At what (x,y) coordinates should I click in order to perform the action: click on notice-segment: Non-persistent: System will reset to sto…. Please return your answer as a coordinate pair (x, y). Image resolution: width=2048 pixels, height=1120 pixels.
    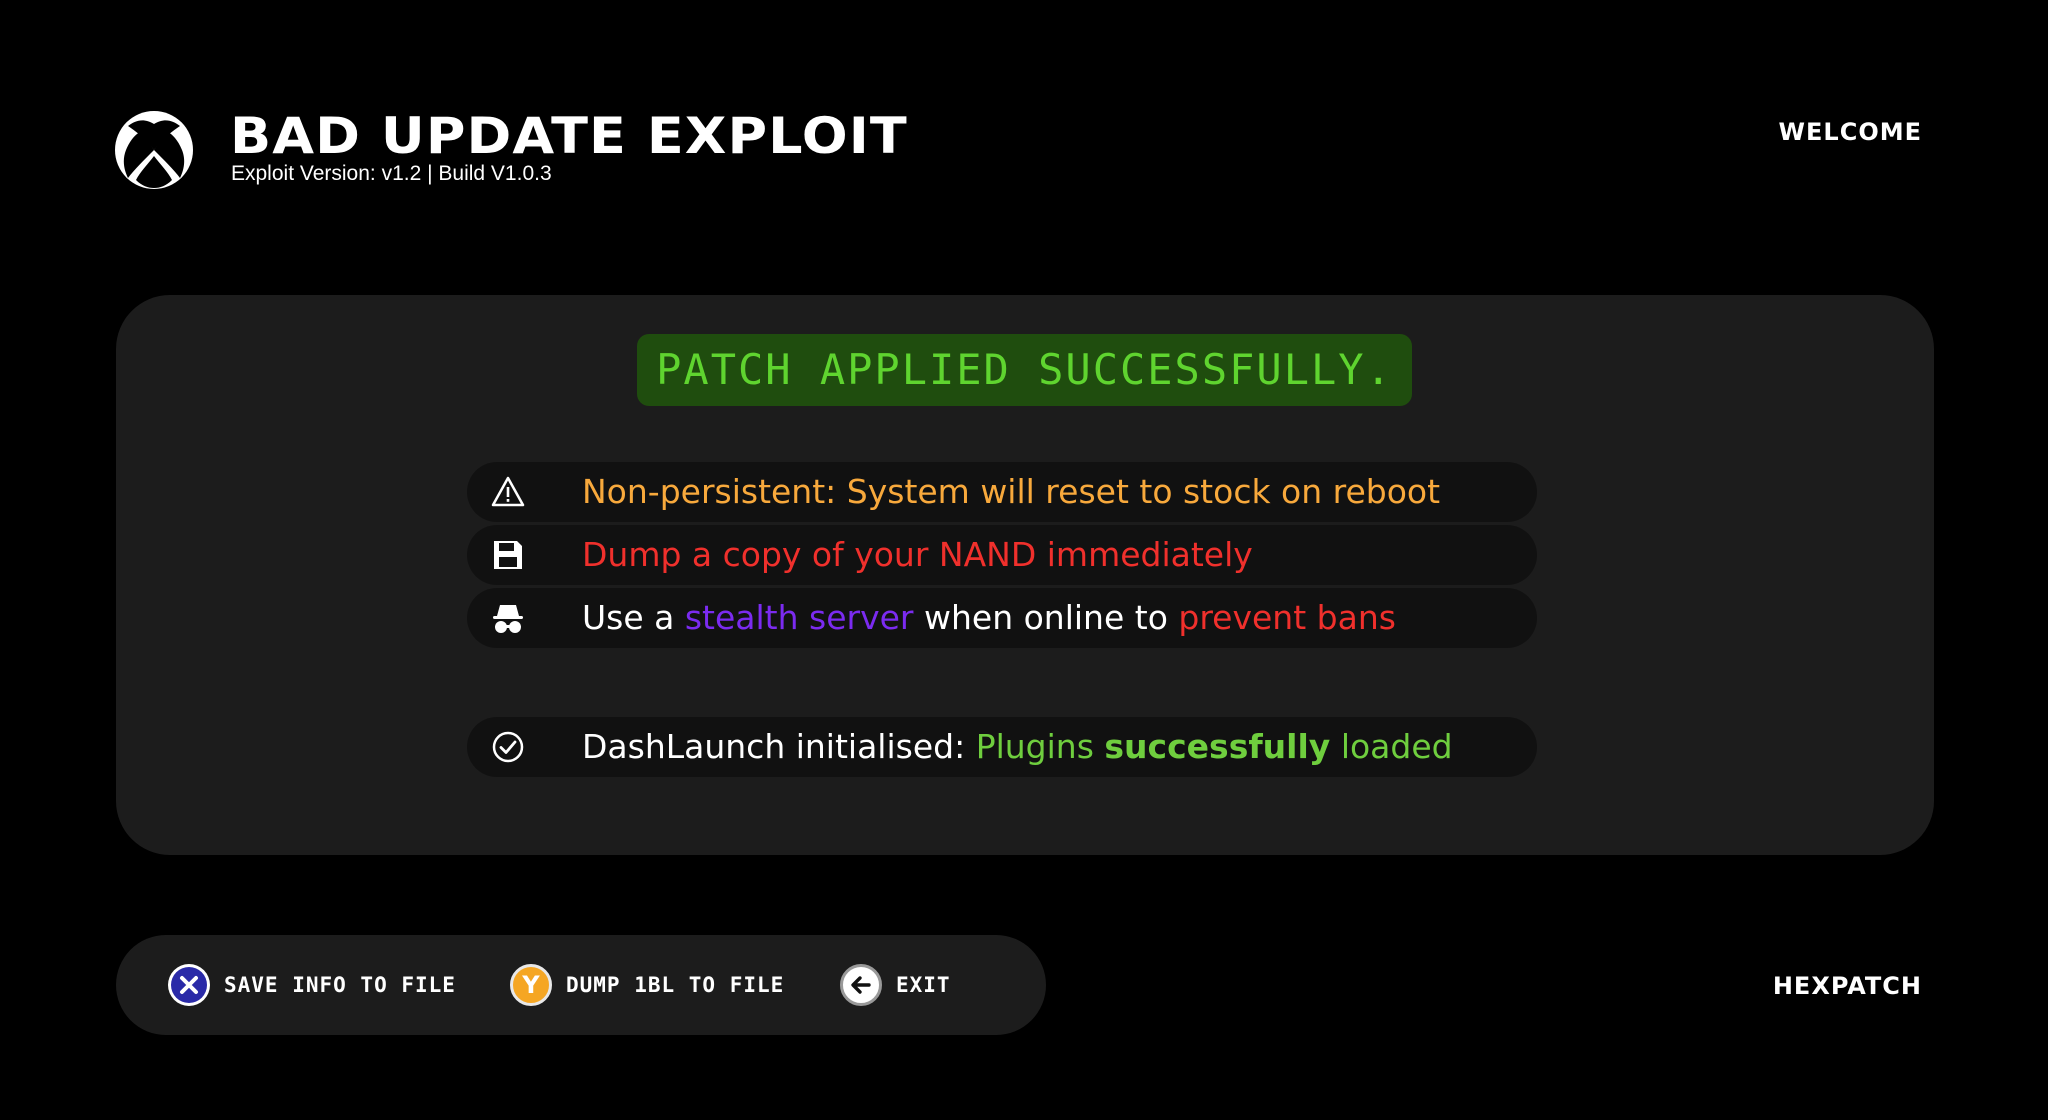
    Looking at the image, I should click on (1011, 491).